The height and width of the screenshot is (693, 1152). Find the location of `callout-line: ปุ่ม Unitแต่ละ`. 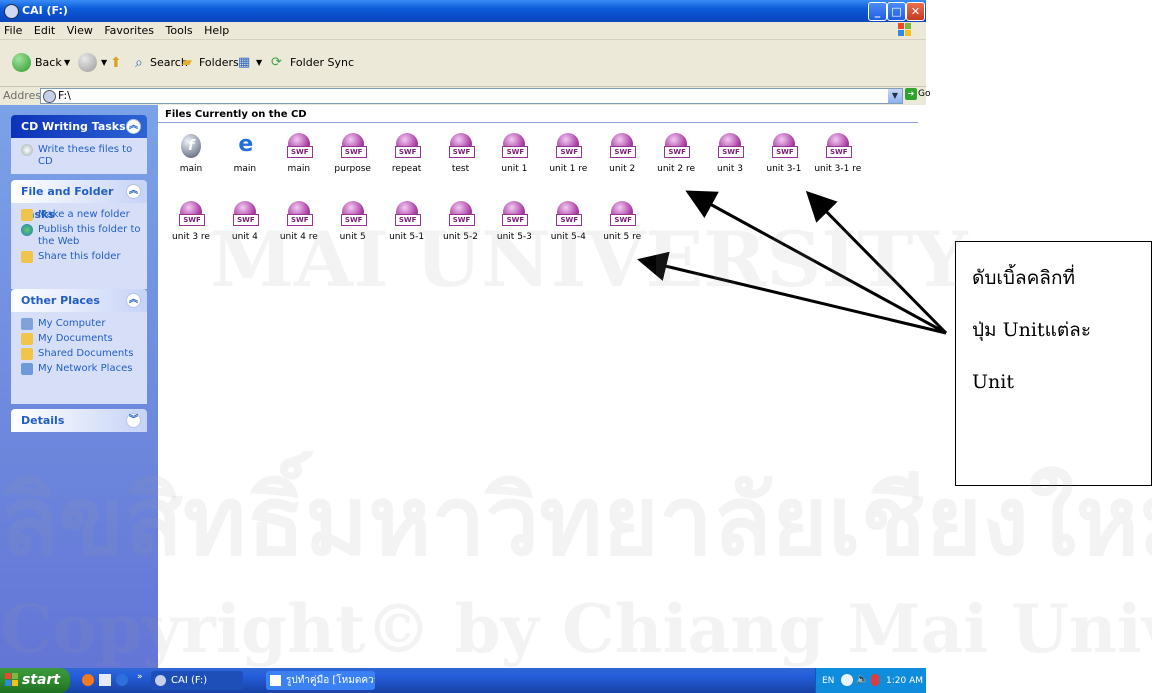

callout-line: ปุ่ม Unitแต่ละ is located at coordinates (1032, 330).